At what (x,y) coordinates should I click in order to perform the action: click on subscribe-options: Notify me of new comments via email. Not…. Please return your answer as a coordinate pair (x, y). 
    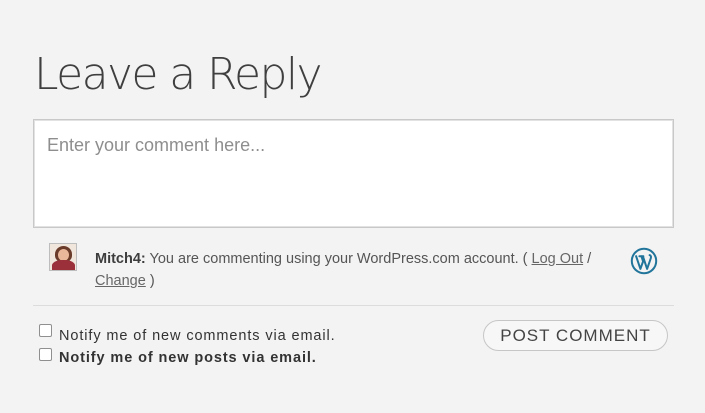
    Looking at the image, I should click on (258, 346).